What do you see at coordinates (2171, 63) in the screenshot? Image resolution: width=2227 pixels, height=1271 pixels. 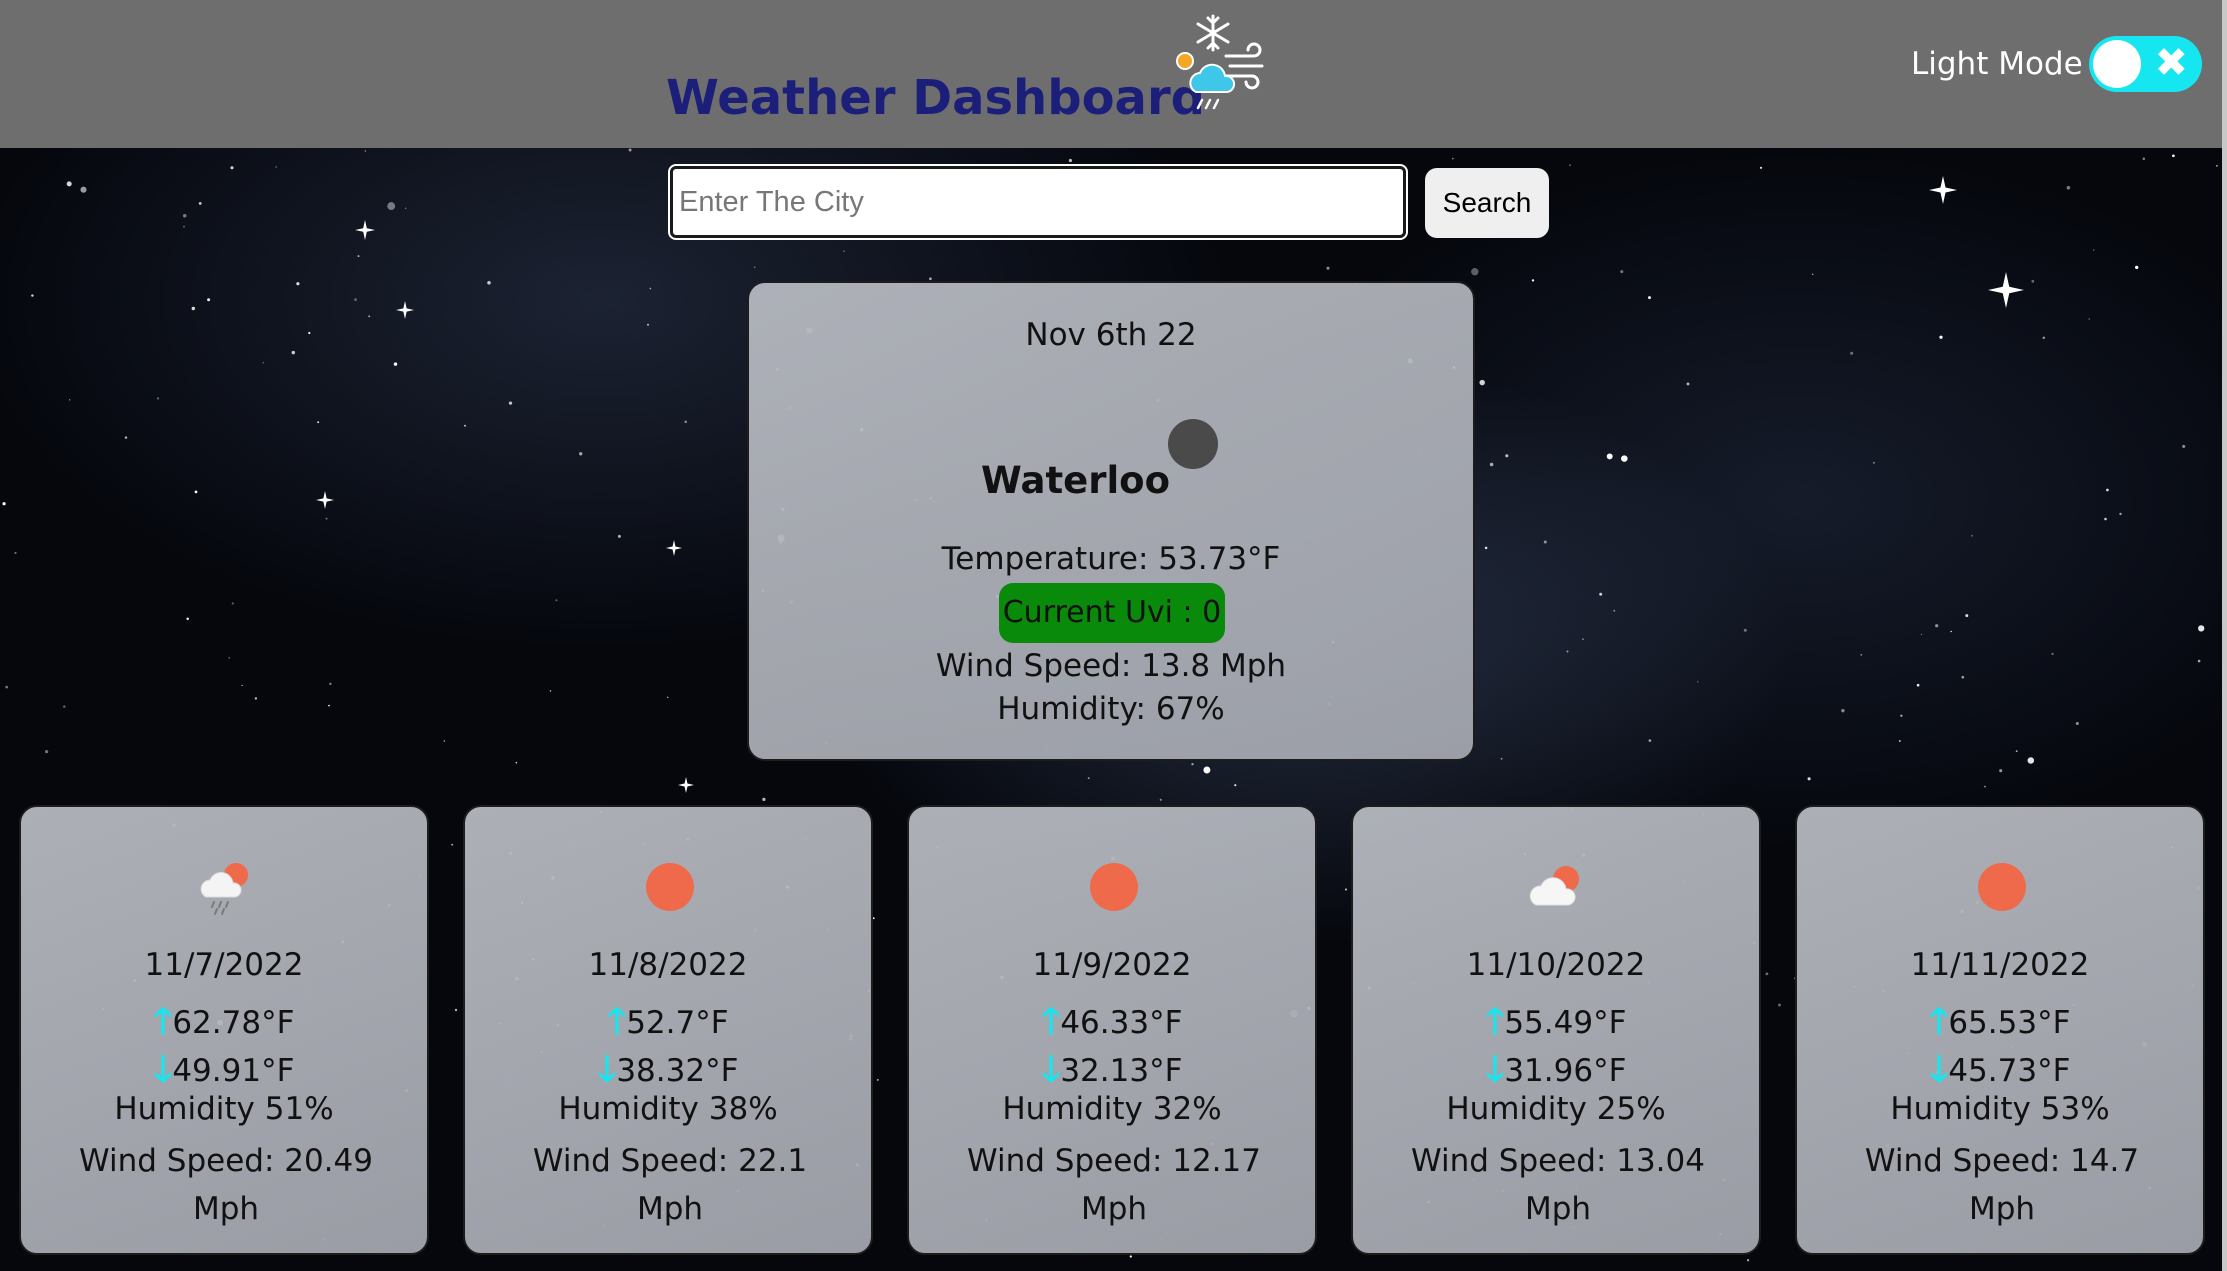 I see `toggle-x-icon: ✖` at bounding box center [2171, 63].